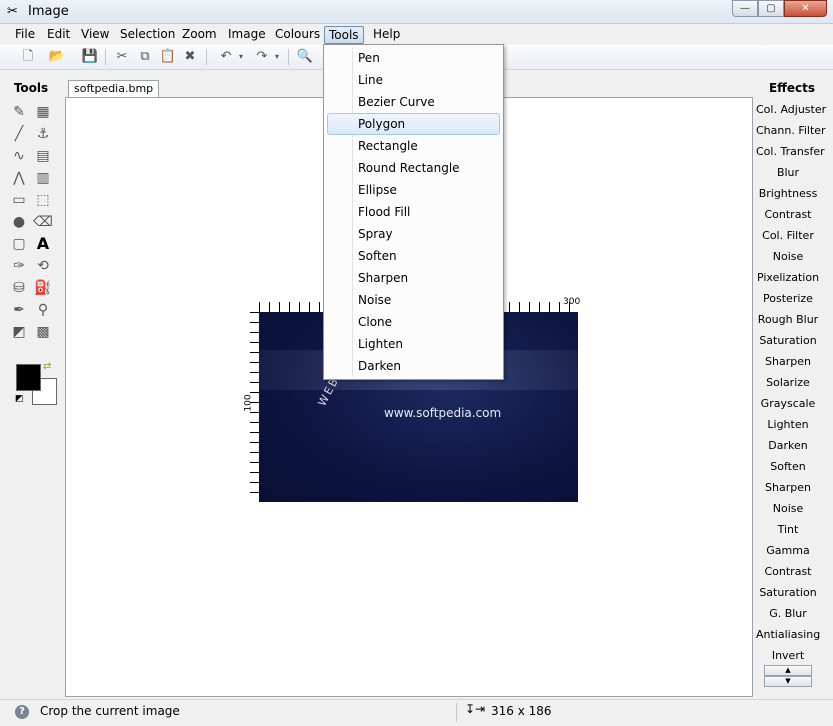  What do you see at coordinates (413, 102) in the screenshot?
I see `tools-menu-item-bezier-curve: Bezier Curve` at bounding box center [413, 102].